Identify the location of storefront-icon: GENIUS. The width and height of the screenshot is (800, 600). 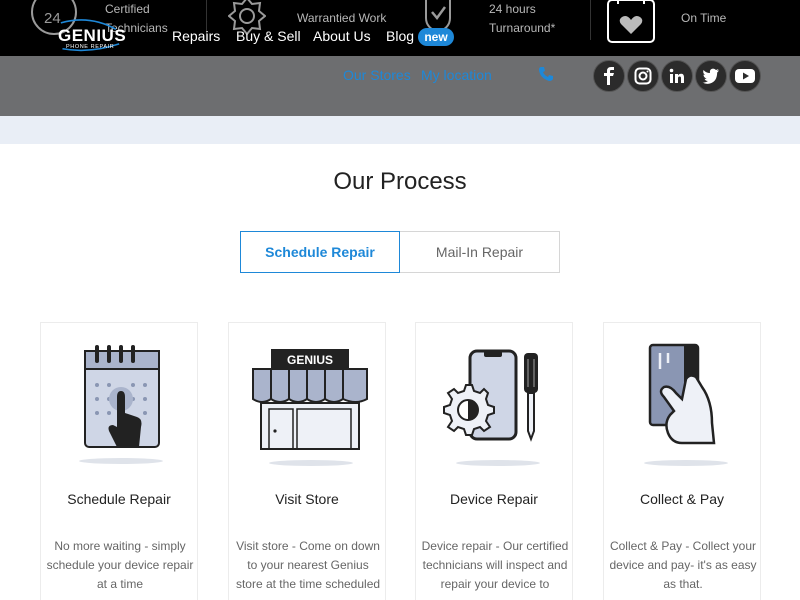
(310, 407).